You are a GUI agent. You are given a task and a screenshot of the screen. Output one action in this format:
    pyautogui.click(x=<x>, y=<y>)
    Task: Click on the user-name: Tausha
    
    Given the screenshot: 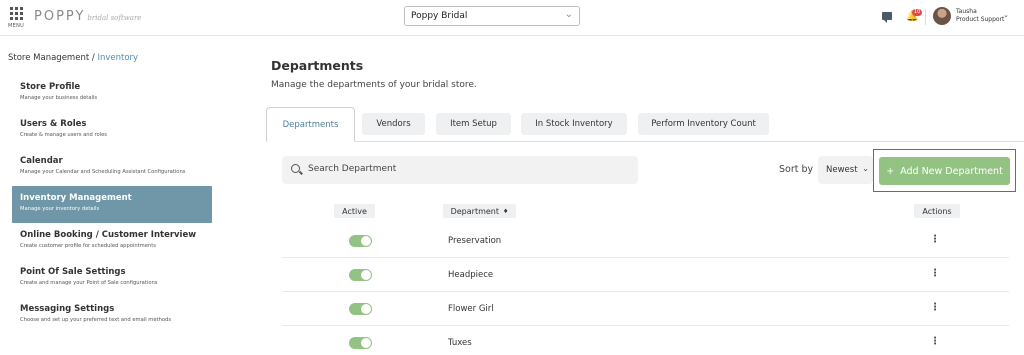 What is the action you would take?
    pyautogui.click(x=966, y=11)
    